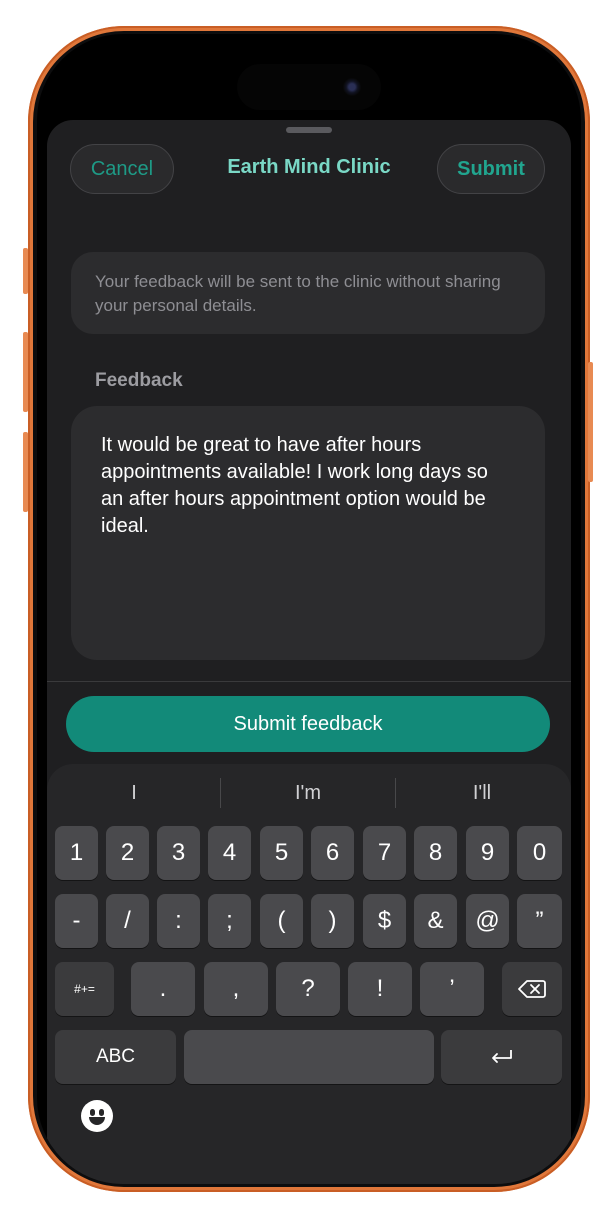  Describe the element at coordinates (380, 989) in the screenshot. I see `key-exclamation: !` at that location.